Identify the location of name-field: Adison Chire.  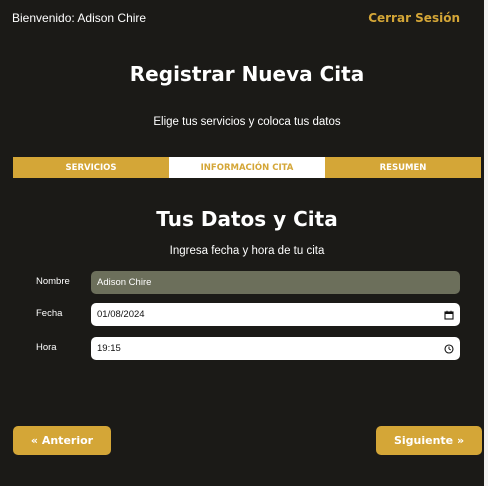
(275, 282).